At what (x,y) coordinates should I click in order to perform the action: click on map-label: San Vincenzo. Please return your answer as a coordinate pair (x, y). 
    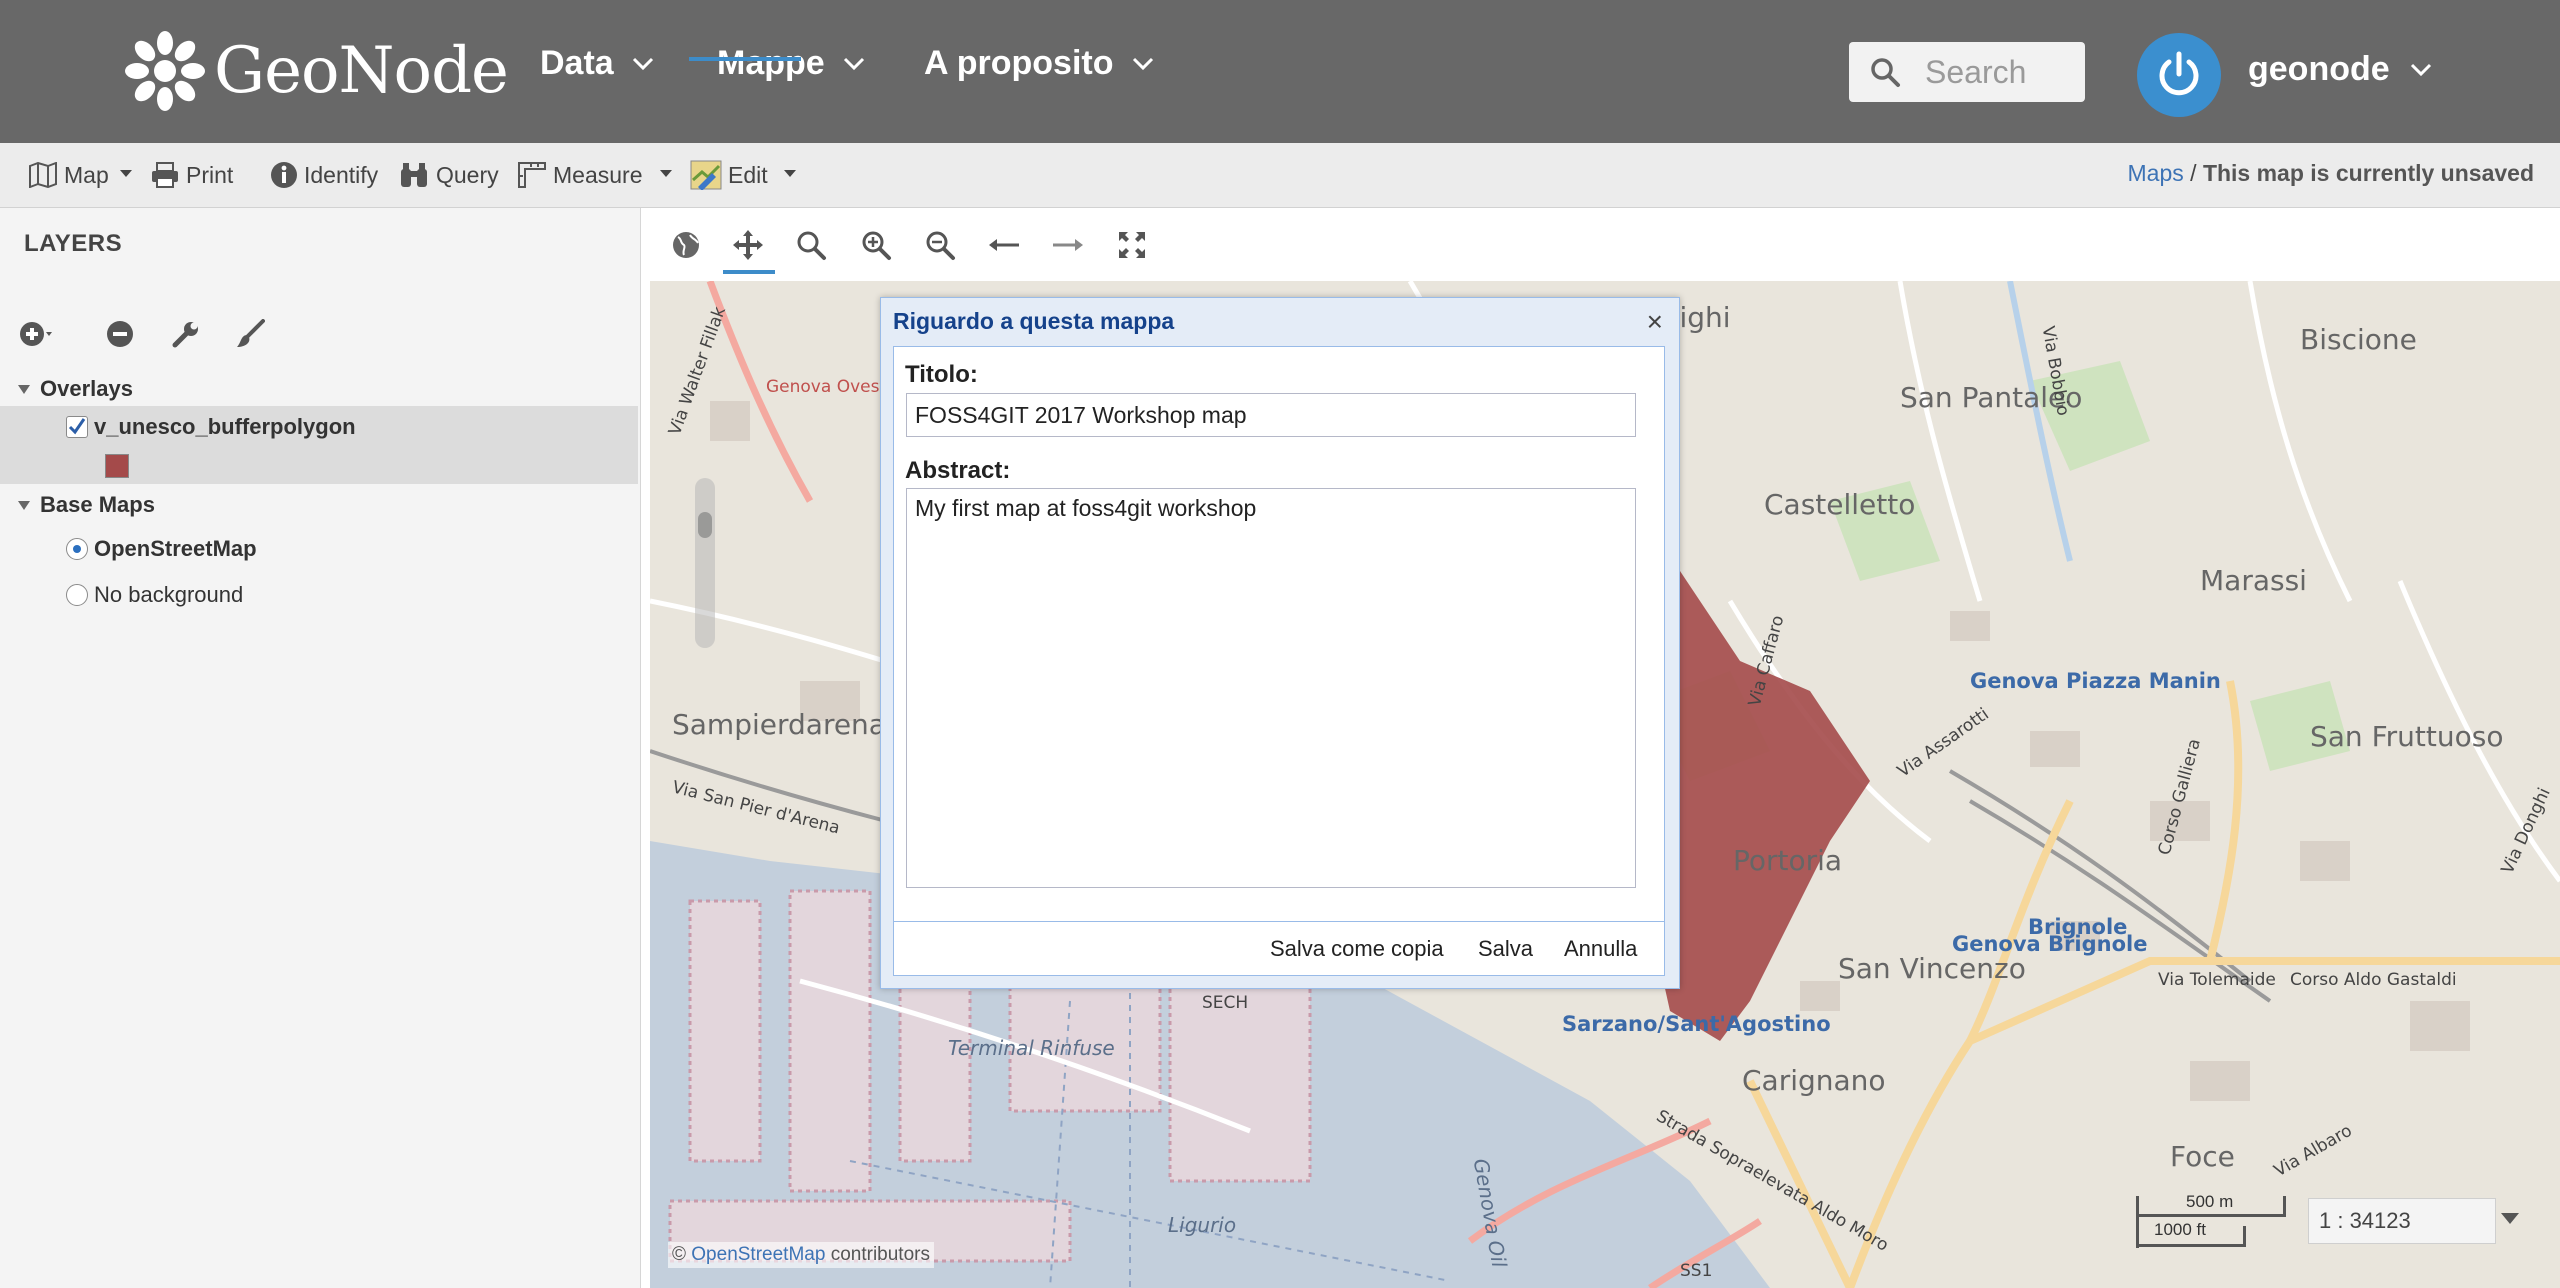
    Looking at the image, I should click on (1932, 968).